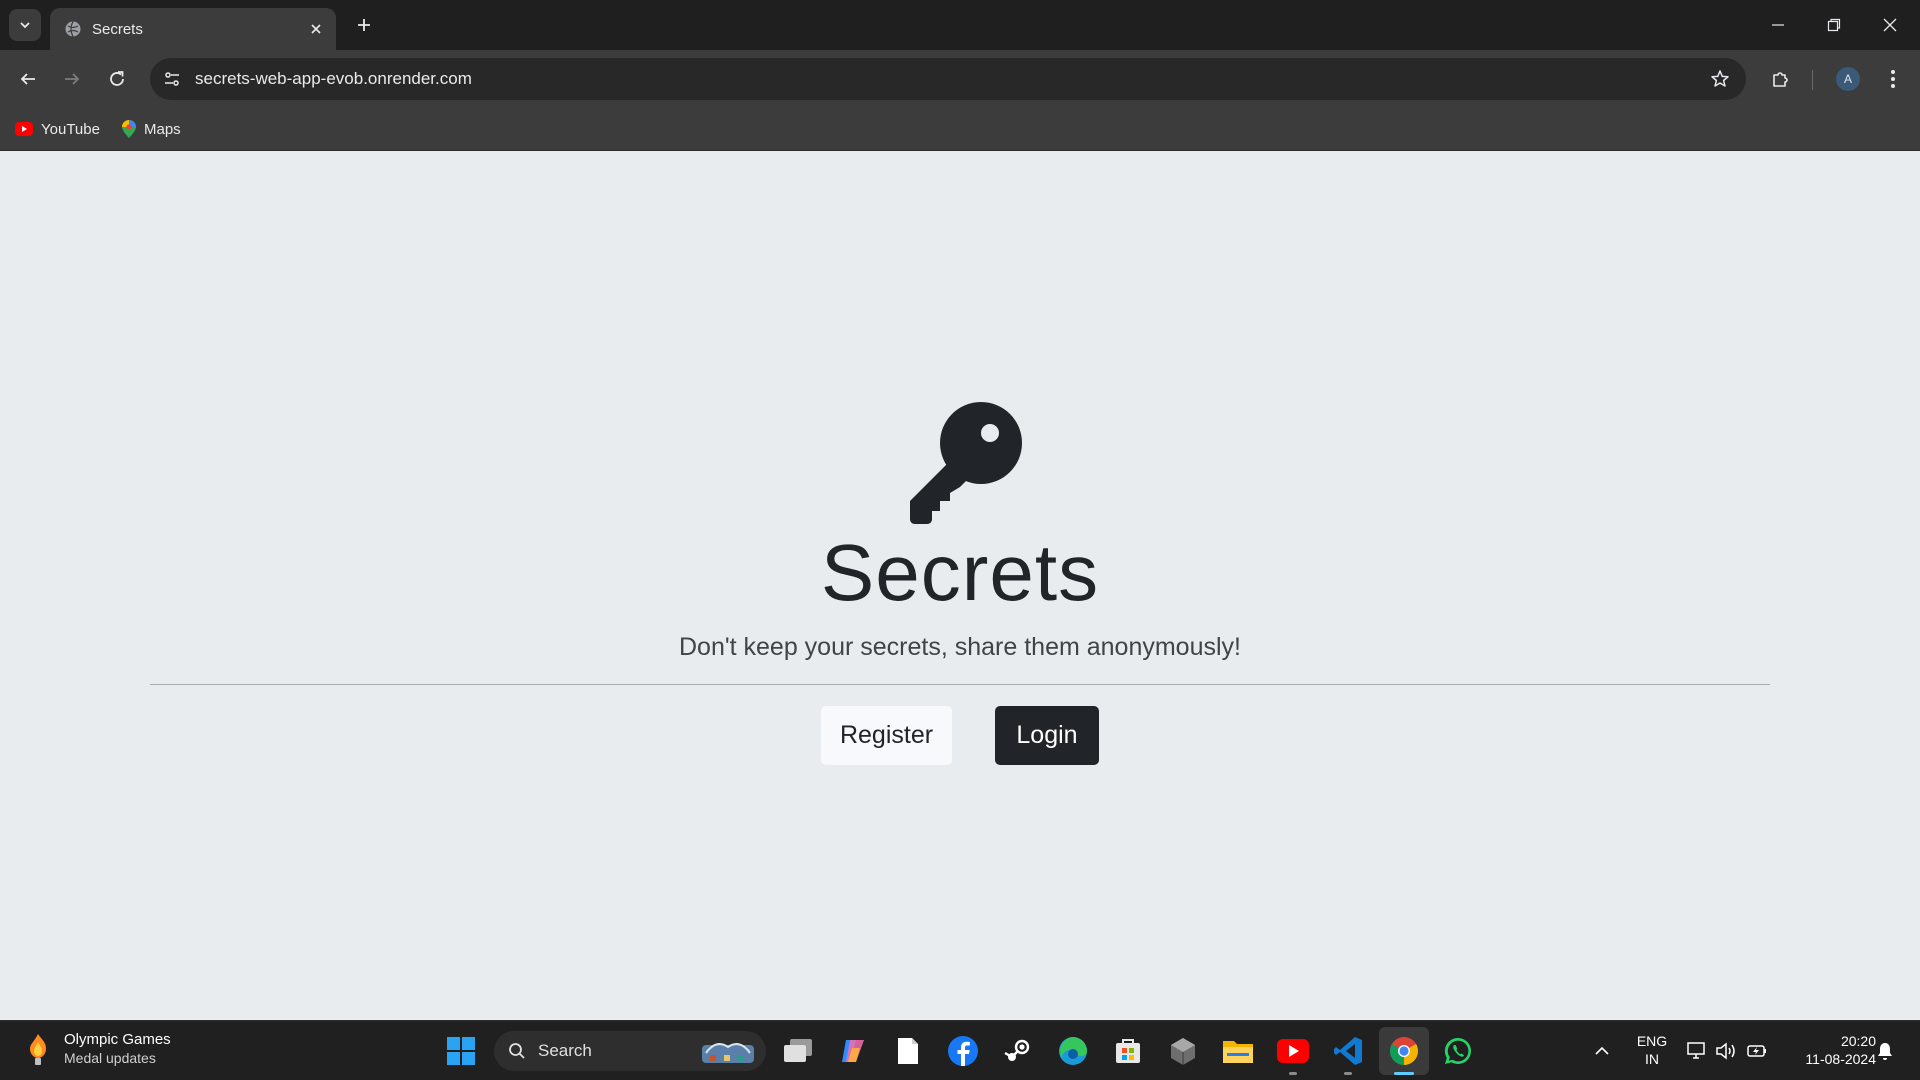 The width and height of the screenshot is (1920, 1080). Describe the element at coordinates (1858, 1041) in the screenshot. I see `clock-time: 20:20` at that location.